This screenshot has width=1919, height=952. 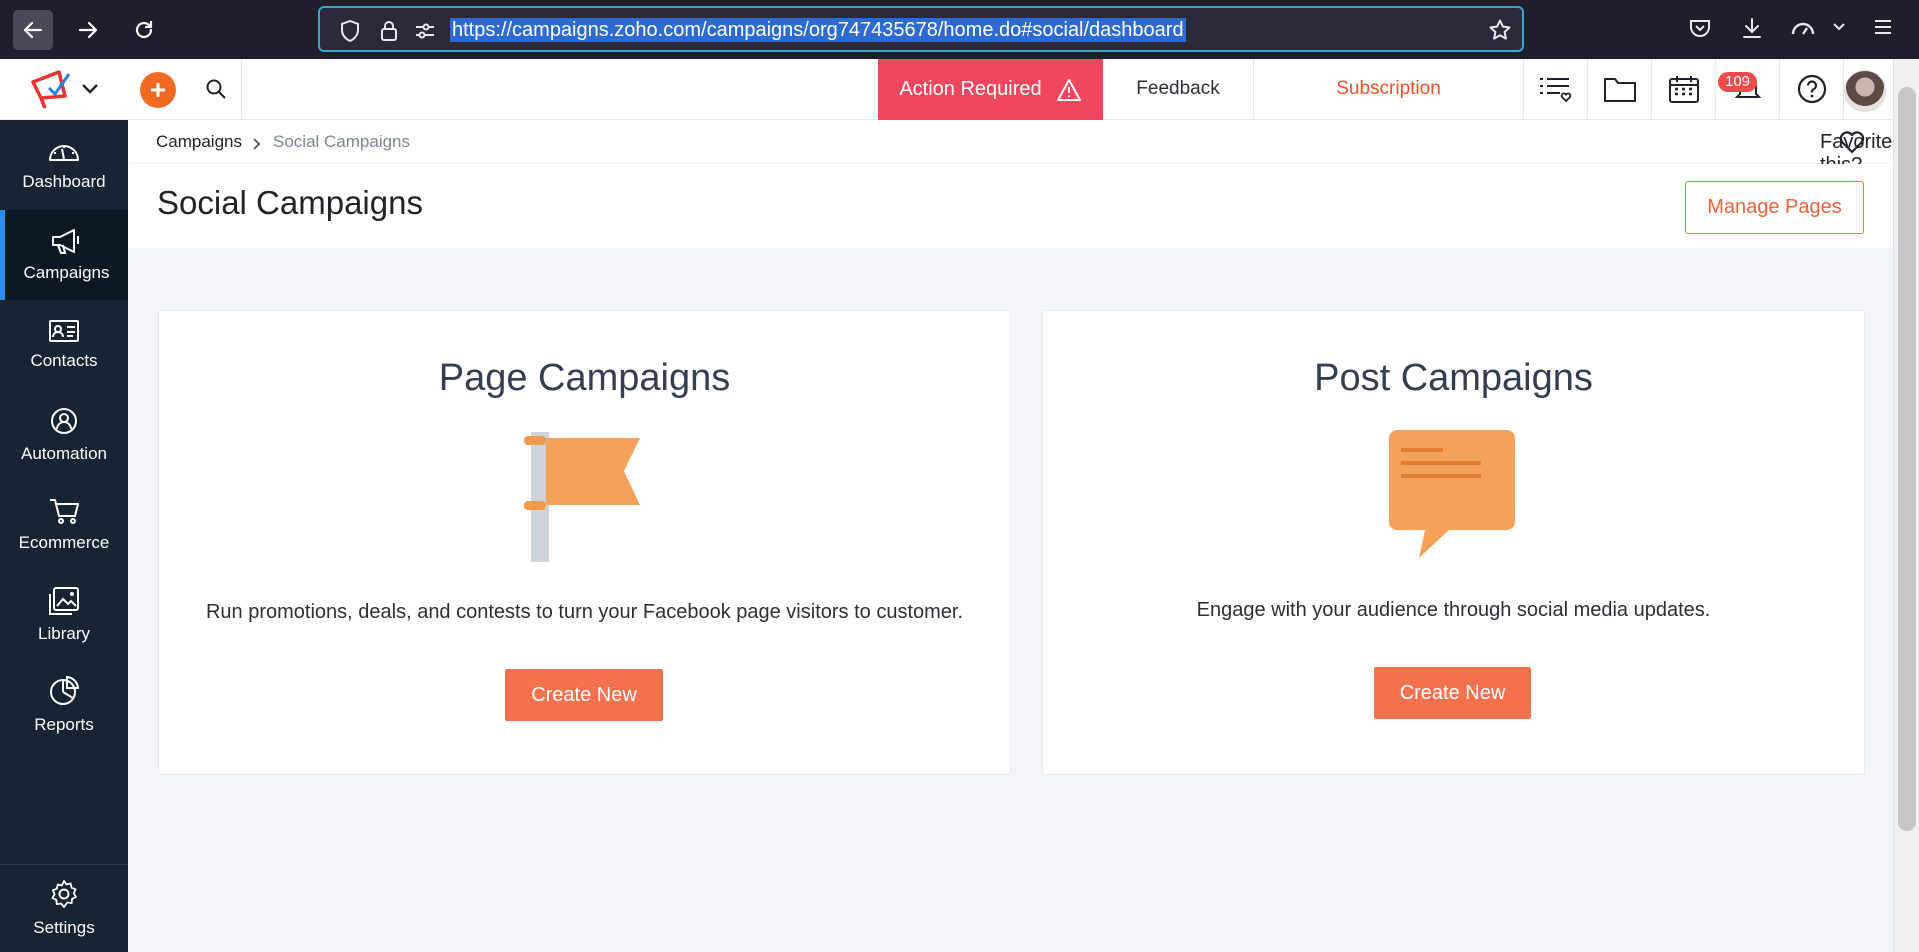 I want to click on permissions-icon, so click(x=425, y=31).